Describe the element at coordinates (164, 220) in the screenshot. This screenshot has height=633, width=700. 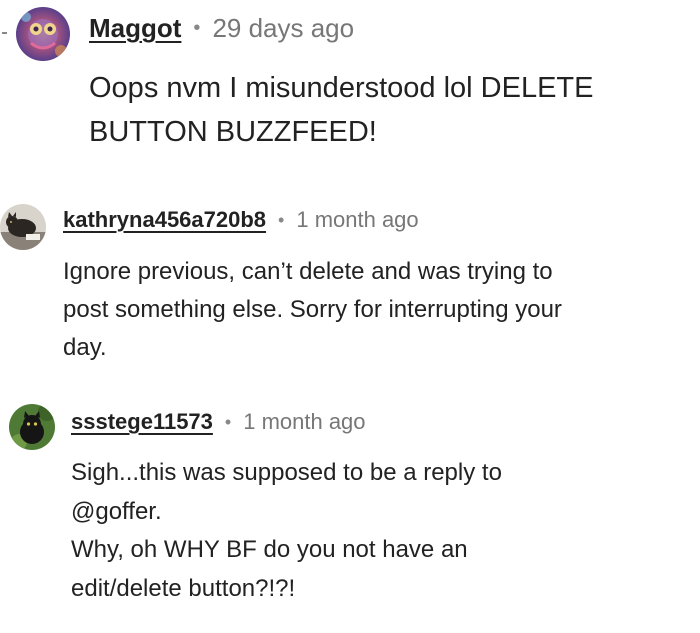
I see `username-link: kathryna456a720b8` at that location.